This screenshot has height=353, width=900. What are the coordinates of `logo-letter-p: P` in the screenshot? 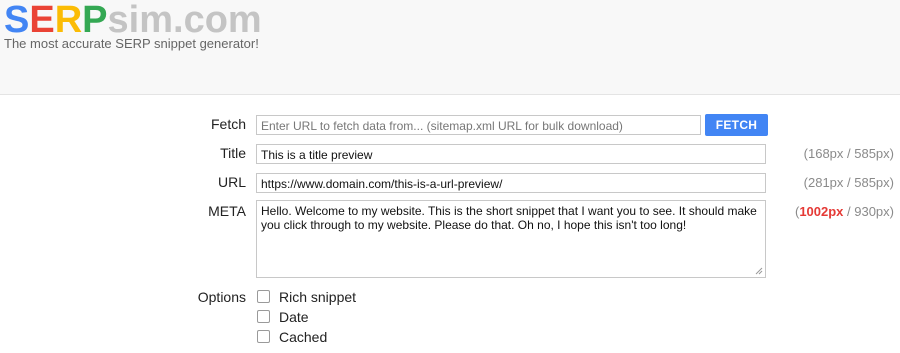 It's located at (95, 20).